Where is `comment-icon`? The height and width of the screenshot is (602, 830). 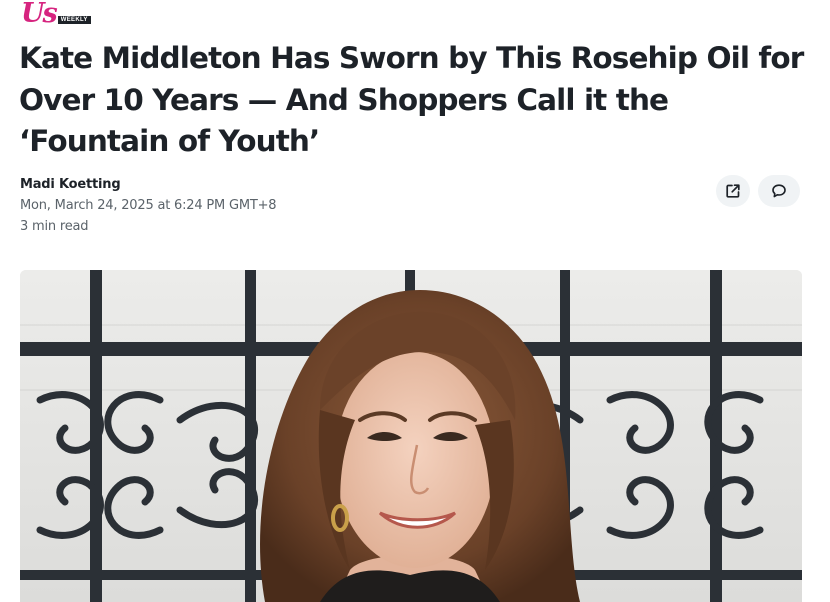
comment-icon is located at coordinates (779, 191).